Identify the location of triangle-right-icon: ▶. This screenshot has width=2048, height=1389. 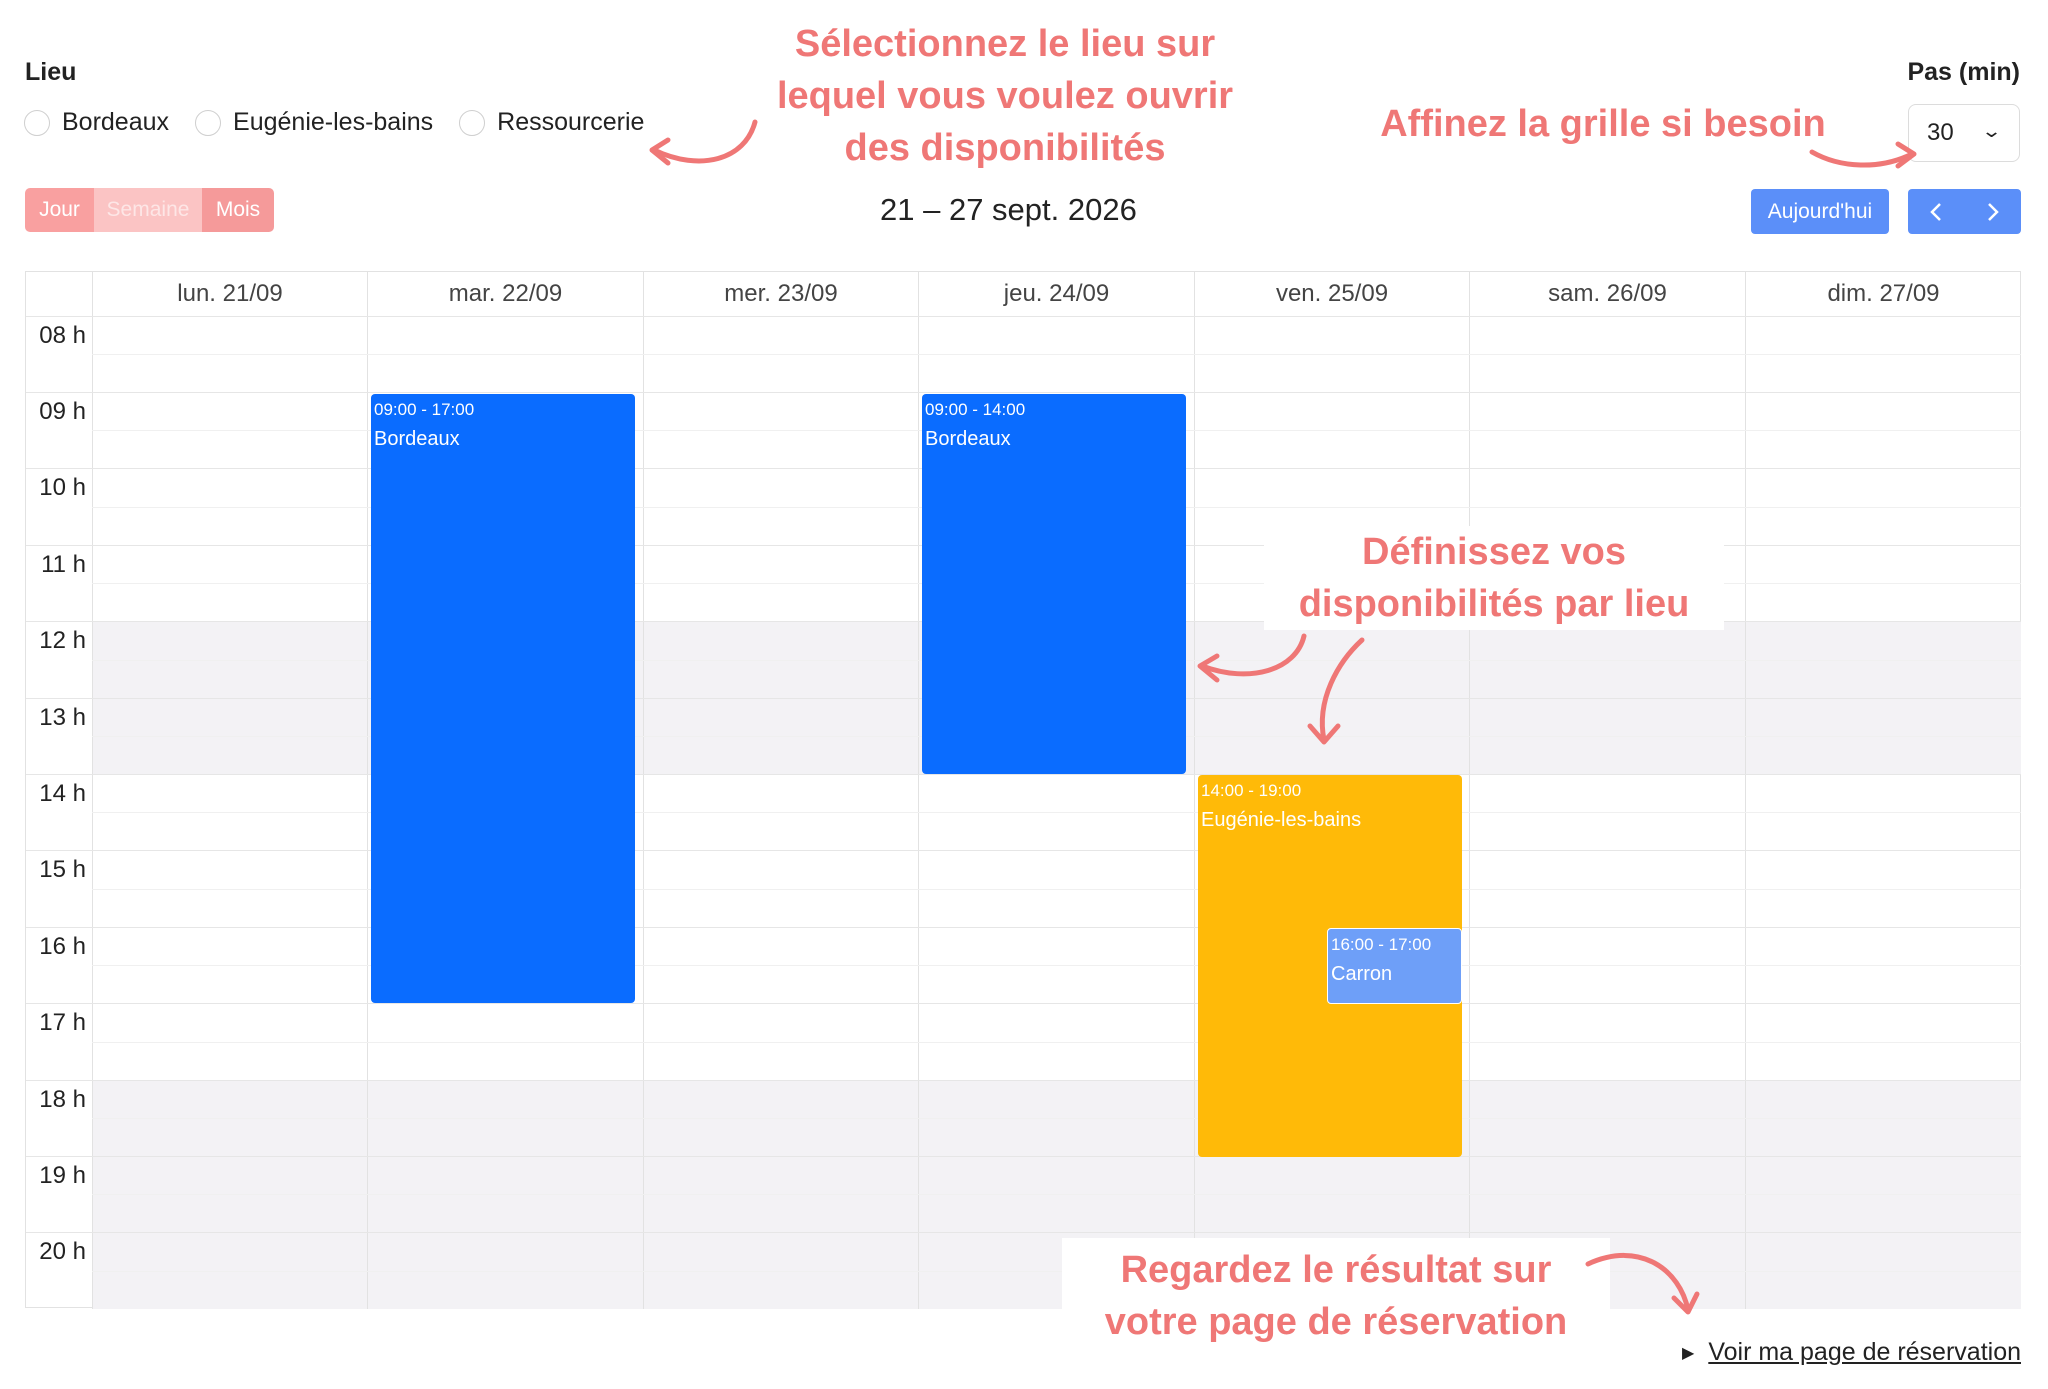
(1688, 1353).